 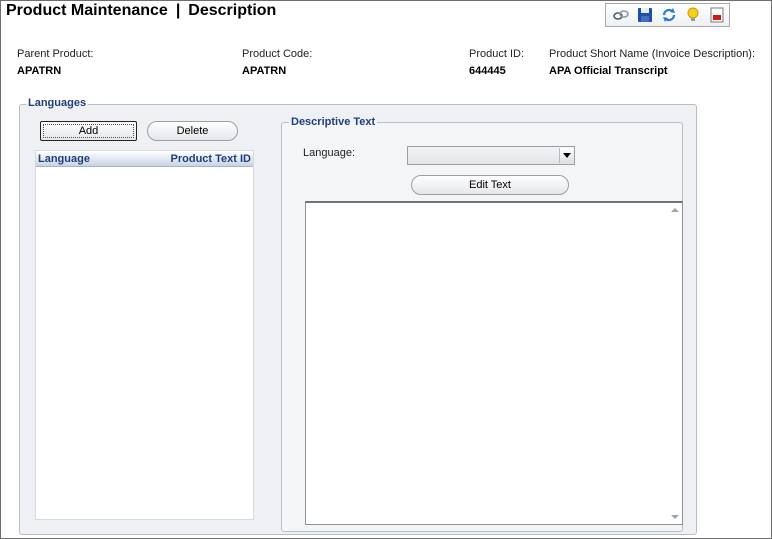 What do you see at coordinates (144, 159) in the screenshot?
I see `languages-grid-header: Language Product Text ID` at bounding box center [144, 159].